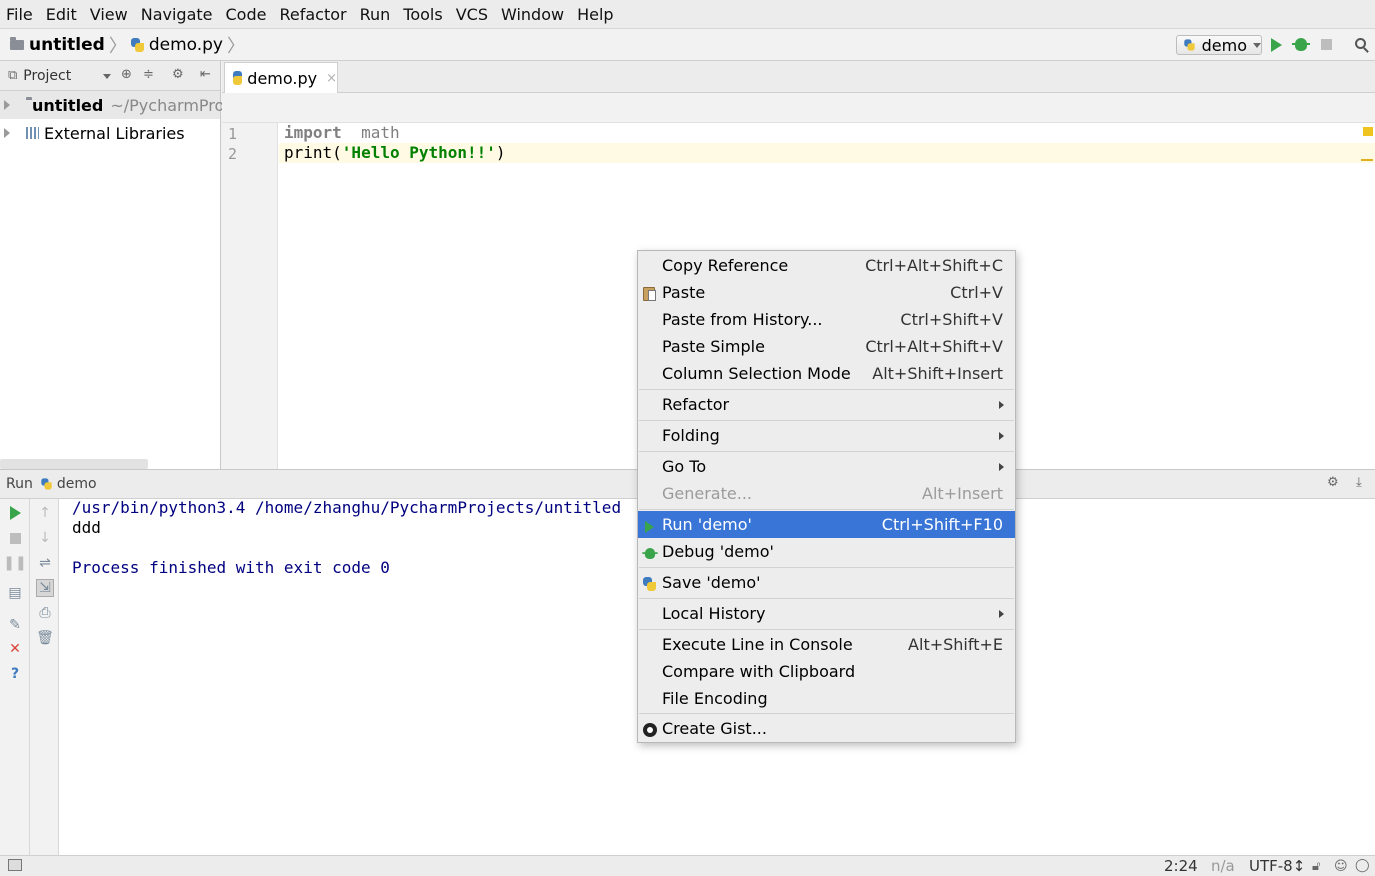 Image resolution: width=1375 pixels, height=876 pixels. What do you see at coordinates (934, 346) in the screenshot?
I see `menu-item-shortcut: Ctrl+Alt+Shift+V` at bounding box center [934, 346].